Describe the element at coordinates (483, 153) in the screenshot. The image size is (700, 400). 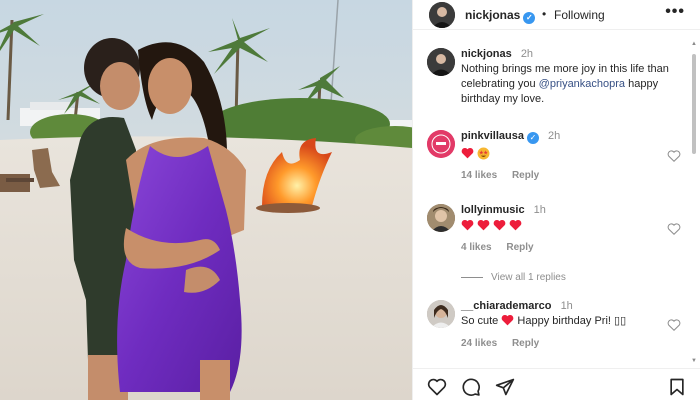
I see `star-struck-emoji-icon` at that location.